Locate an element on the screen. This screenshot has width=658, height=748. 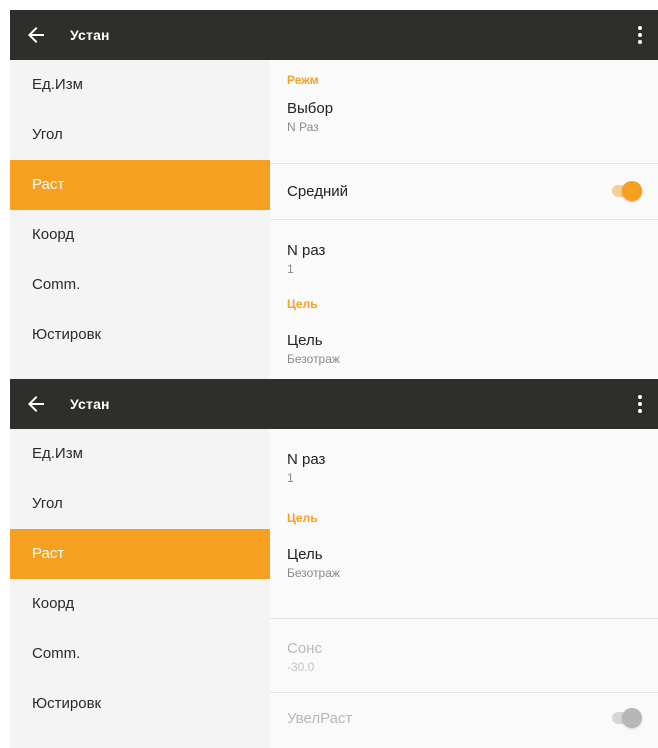
section-header-mode: Режм is located at coordinates (303, 80).